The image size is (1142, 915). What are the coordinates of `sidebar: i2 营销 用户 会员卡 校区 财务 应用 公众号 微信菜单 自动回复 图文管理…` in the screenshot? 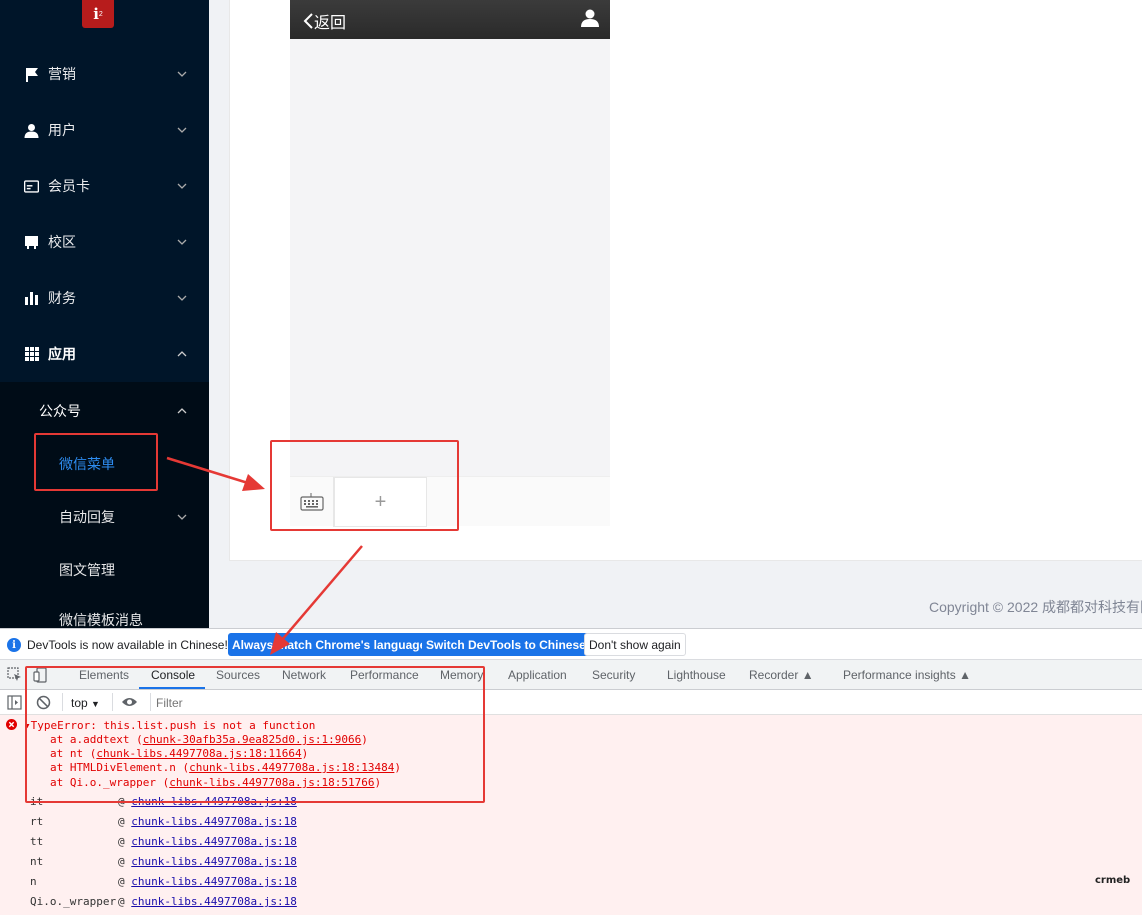 It's located at (104, 314).